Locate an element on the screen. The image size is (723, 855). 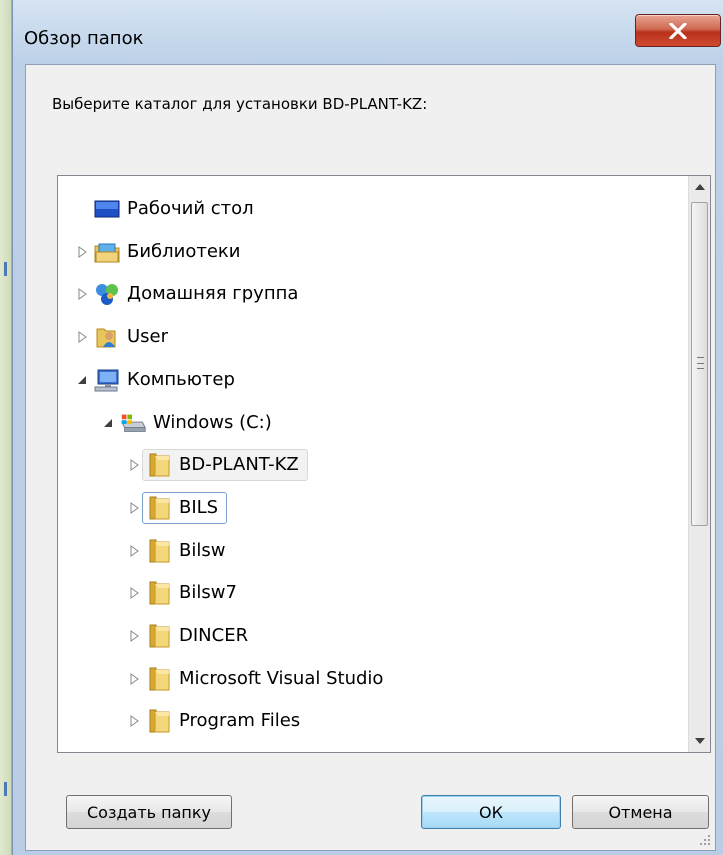
tree-item: User is located at coordinates (125, 337).